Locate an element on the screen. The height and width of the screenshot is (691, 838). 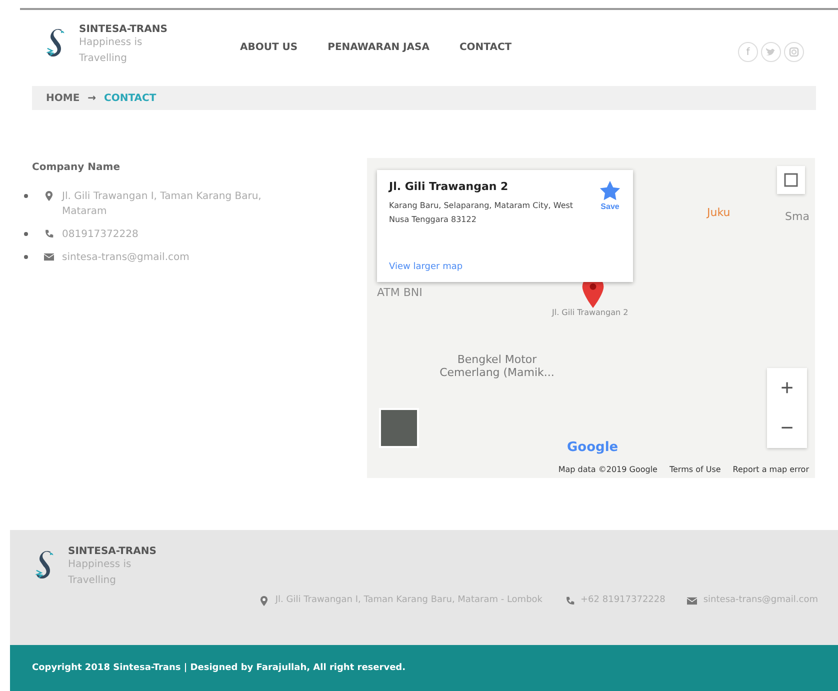
breadcrumb-item: → is located at coordinates (92, 98).